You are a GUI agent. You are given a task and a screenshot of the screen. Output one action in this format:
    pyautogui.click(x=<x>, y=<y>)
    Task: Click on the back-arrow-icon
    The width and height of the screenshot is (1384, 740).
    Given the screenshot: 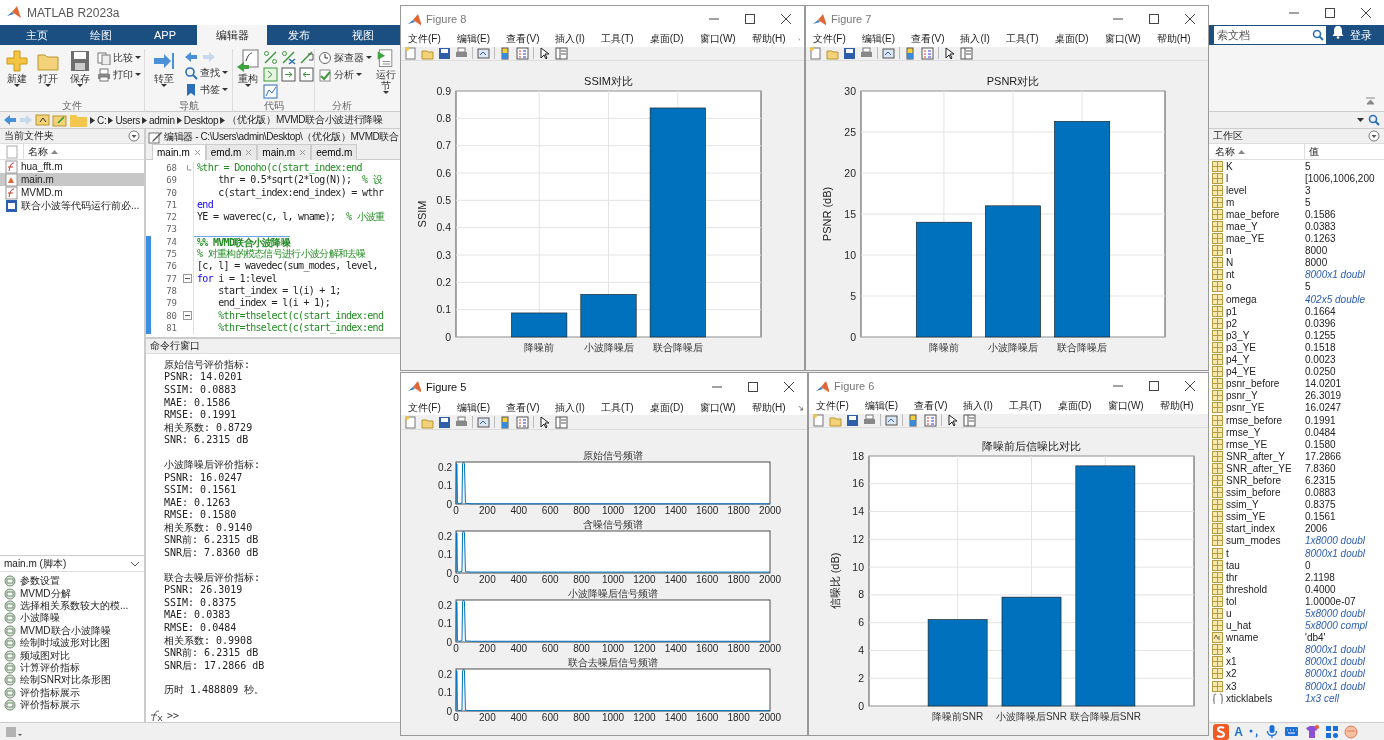 What is the action you would take?
    pyautogui.click(x=190, y=56)
    